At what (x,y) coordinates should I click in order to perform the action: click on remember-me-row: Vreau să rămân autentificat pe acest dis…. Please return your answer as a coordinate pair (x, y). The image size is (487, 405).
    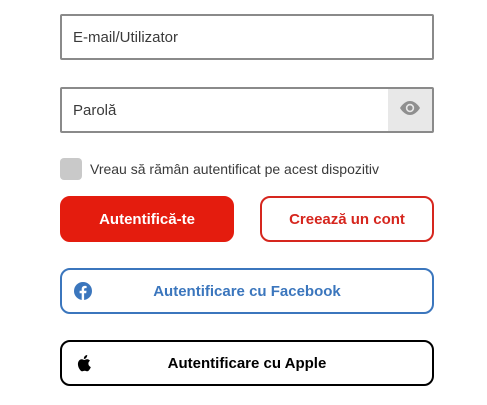
    Looking at the image, I should click on (219, 169).